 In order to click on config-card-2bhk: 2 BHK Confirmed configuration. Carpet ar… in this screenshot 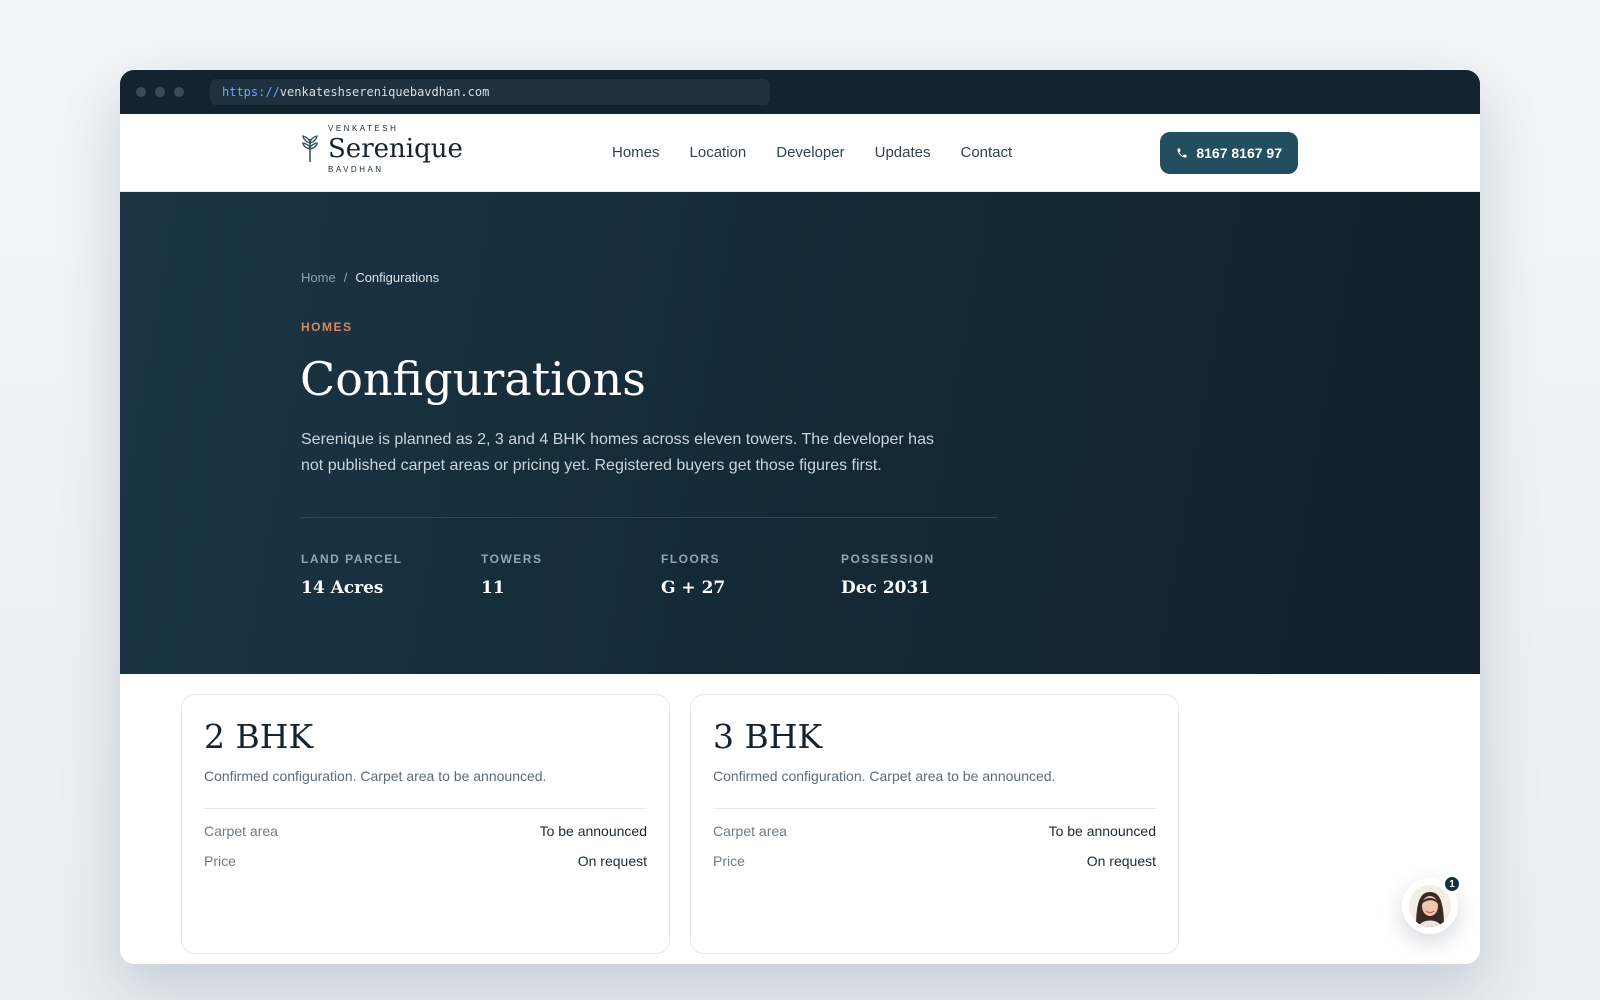, I will do `click(425, 824)`.